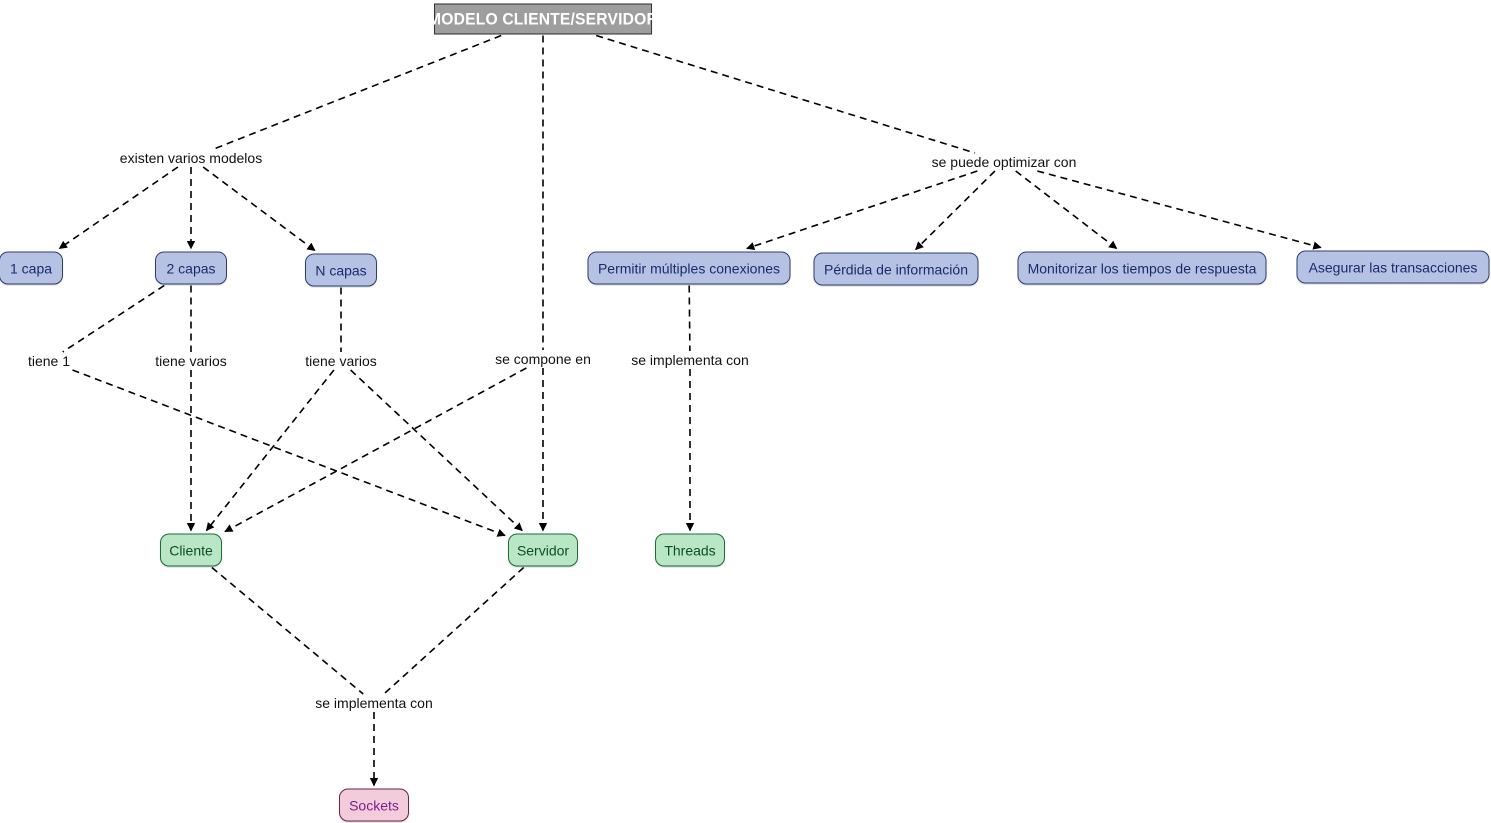  Describe the element at coordinates (955, 210) in the screenshot. I see `edge-optimizar-to-perdida` at that location.